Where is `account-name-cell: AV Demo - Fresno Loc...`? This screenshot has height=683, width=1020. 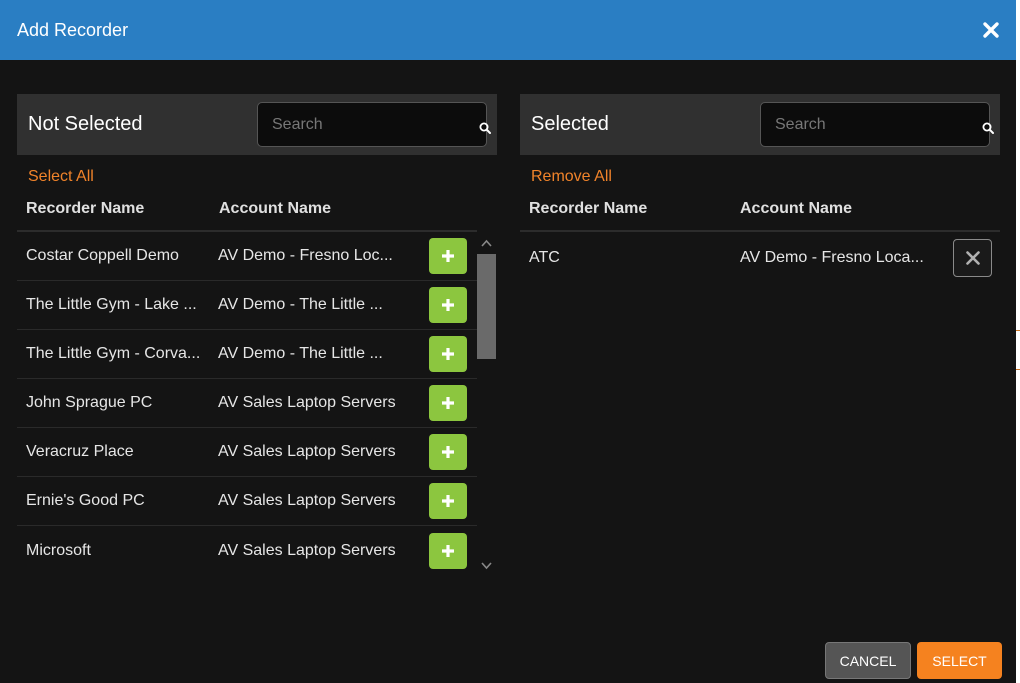 account-name-cell: AV Demo - Fresno Loc... is located at coordinates (305, 255).